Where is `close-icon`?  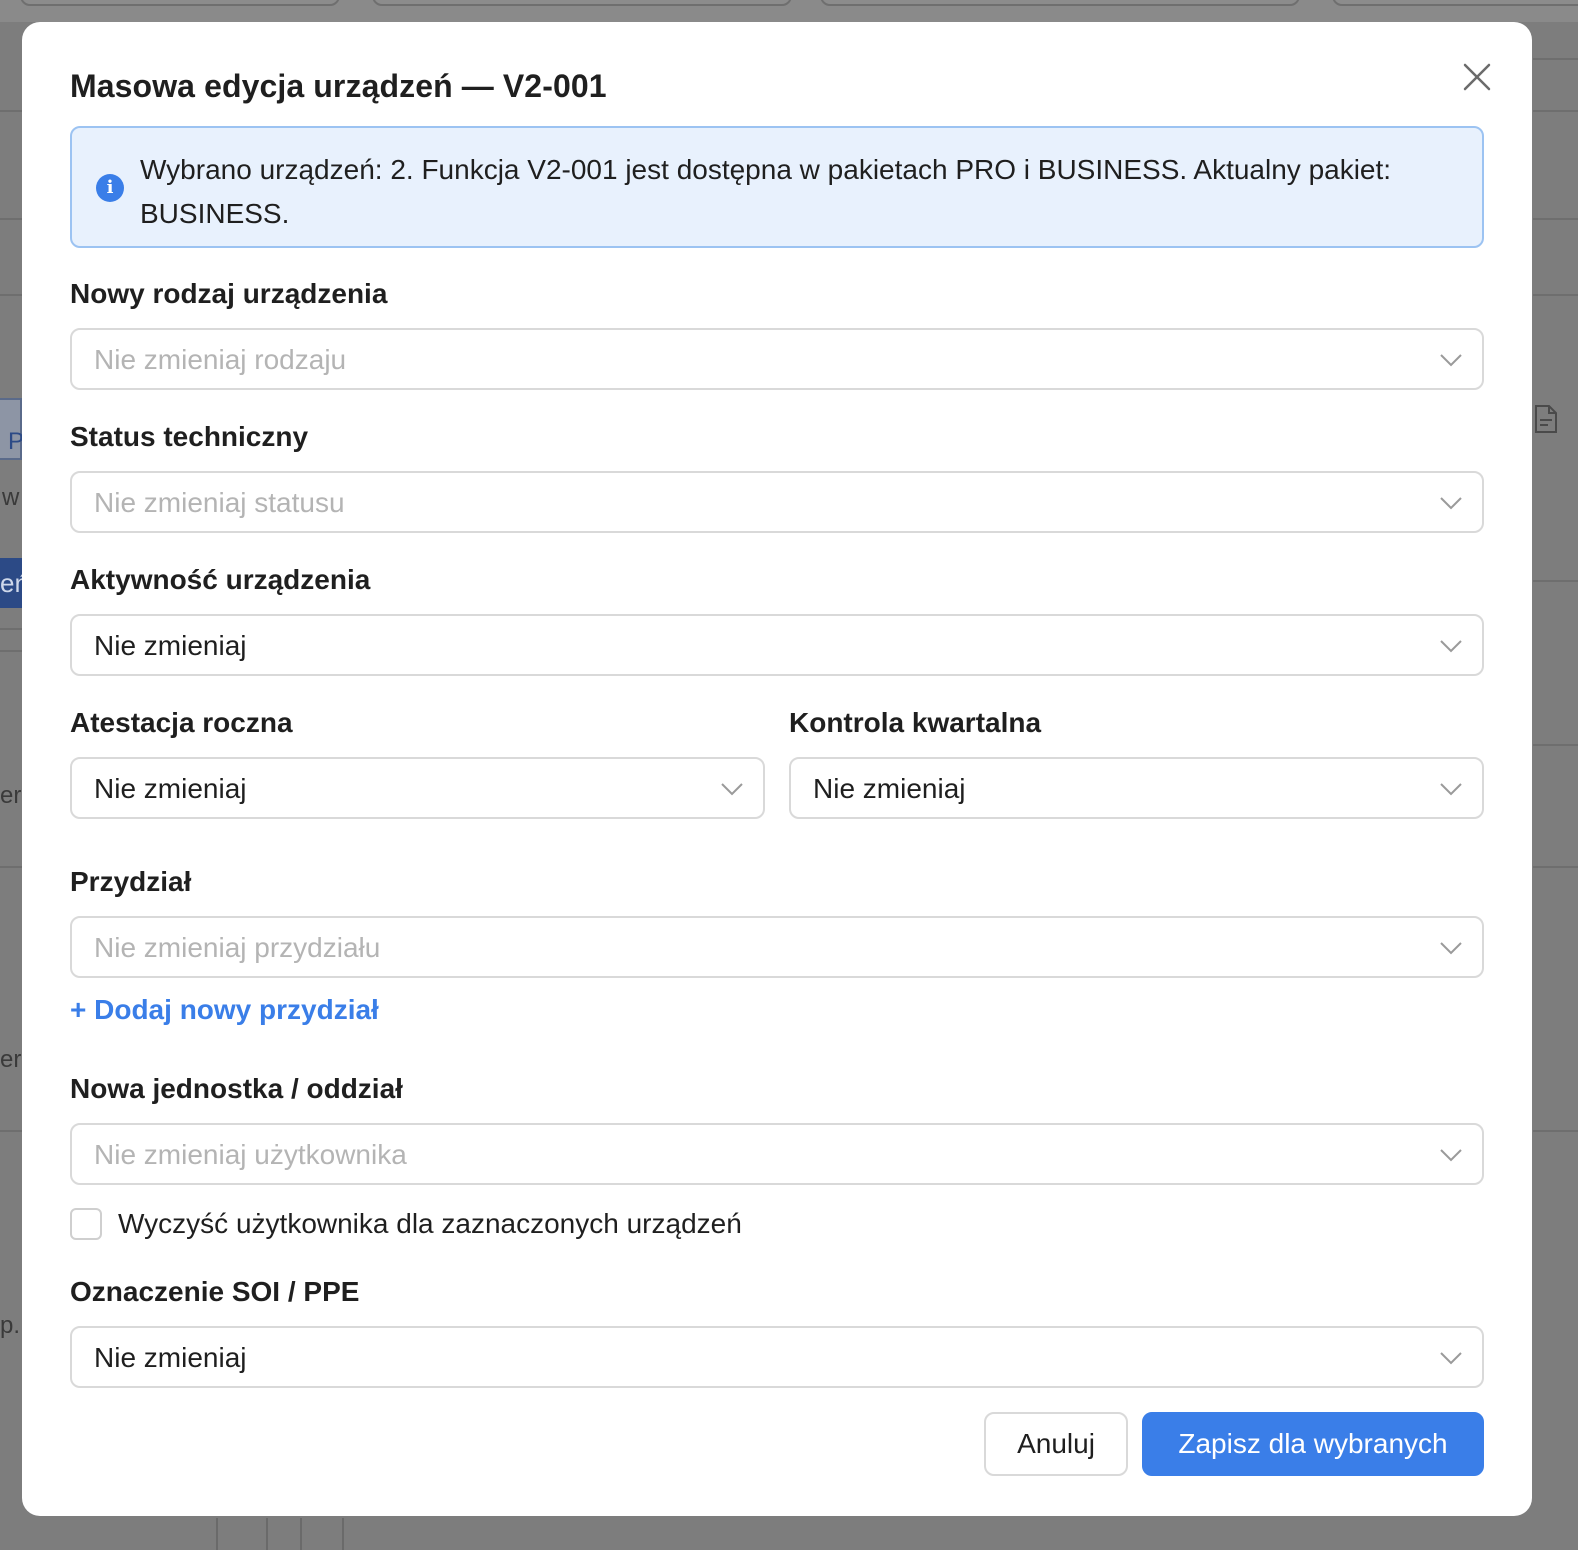 close-icon is located at coordinates (1477, 77).